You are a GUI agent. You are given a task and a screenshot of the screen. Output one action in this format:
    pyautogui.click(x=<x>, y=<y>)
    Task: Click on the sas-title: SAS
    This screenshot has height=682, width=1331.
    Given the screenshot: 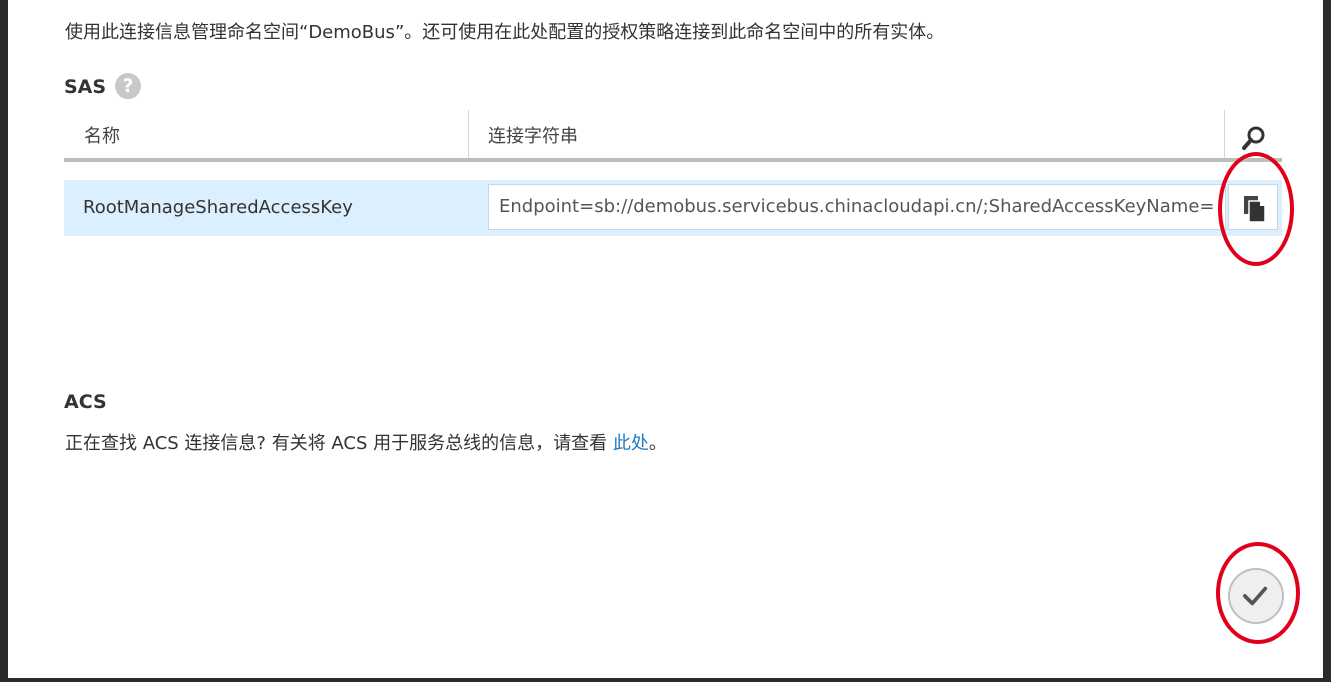 What is the action you would take?
    pyautogui.click(x=85, y=87)
    